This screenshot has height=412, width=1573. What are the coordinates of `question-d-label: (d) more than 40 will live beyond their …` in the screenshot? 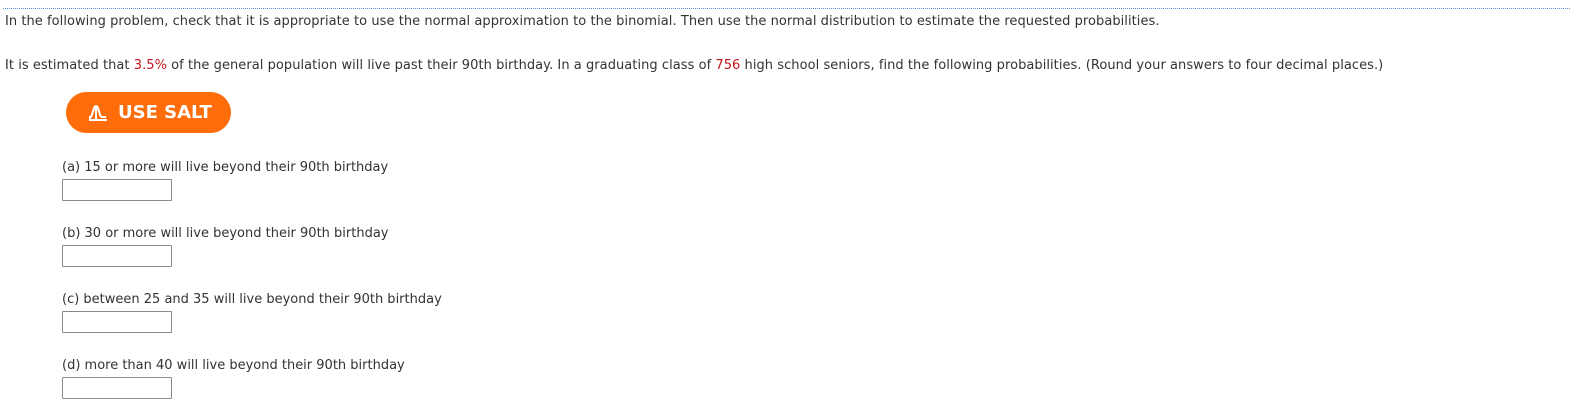 It's located at (233, 365).